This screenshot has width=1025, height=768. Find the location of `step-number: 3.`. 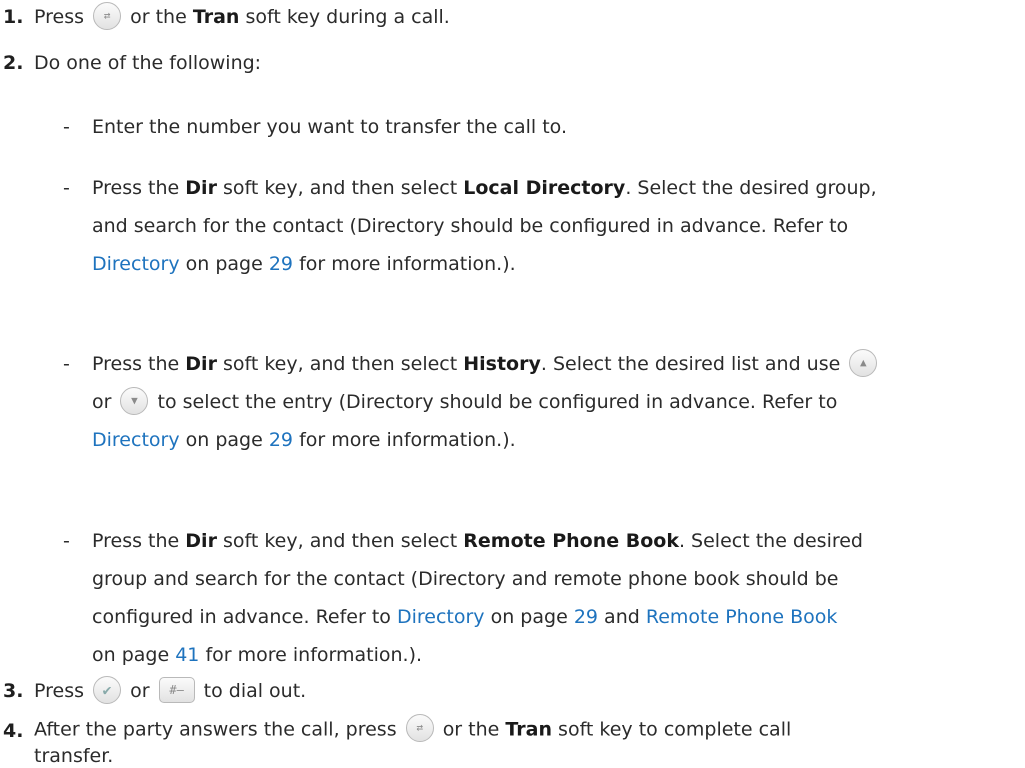

step-number: 3. is located at coordinates (13, 691).